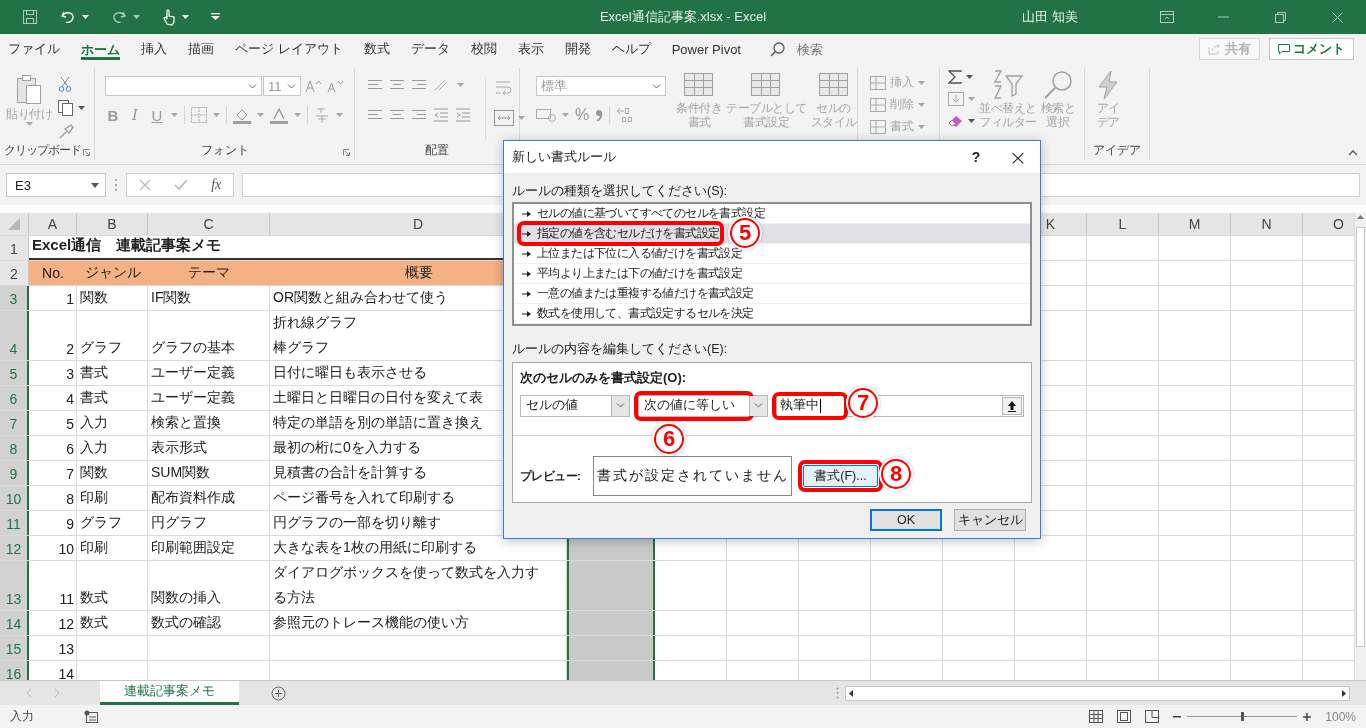 The height and width of the screenshot is (728, 1366). Describe the element at coordinates (112, 273) in the screenshot. I see `column-heading-cell: ジャンル` at that location.